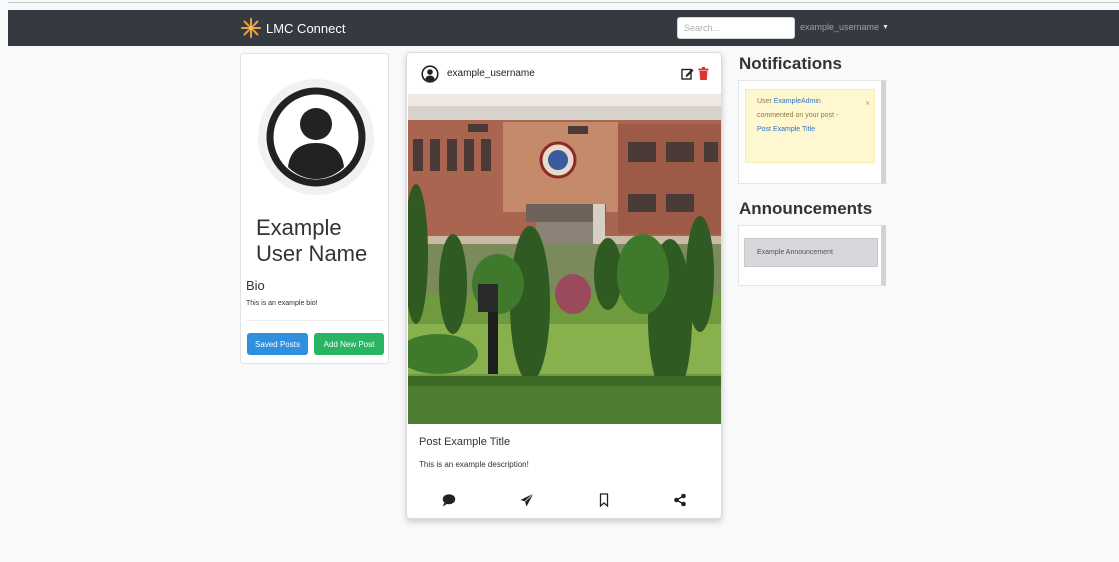 This screenshot has height=562, width=1119. Describe the element at coordinates (765, 101) in the screenshot. I see `notification-prefix: User` at that location.